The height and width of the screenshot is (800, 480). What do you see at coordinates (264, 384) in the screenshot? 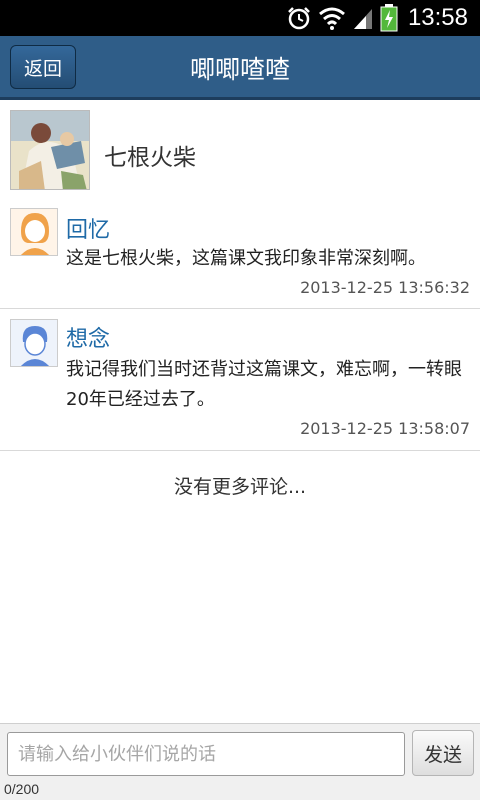
I see `comment-text: 我记得我们当时还背过这篇课文，难忘啊，一转眼20年已经过去了。` at bounding box center [264, 384].